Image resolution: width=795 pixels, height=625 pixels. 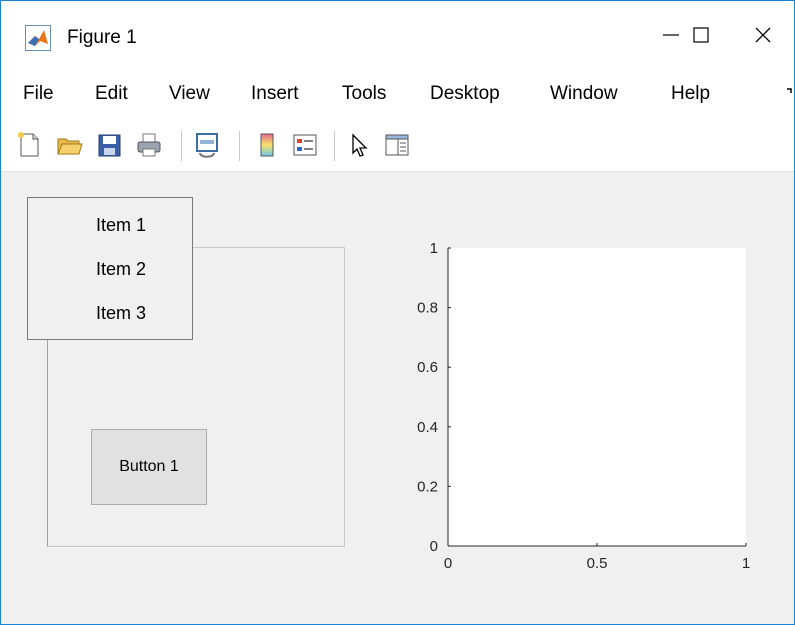 What do you see at coordinates (121, 269) in the screenshot?
I see `list-item: Item 2` at bounding box center [121, 269].